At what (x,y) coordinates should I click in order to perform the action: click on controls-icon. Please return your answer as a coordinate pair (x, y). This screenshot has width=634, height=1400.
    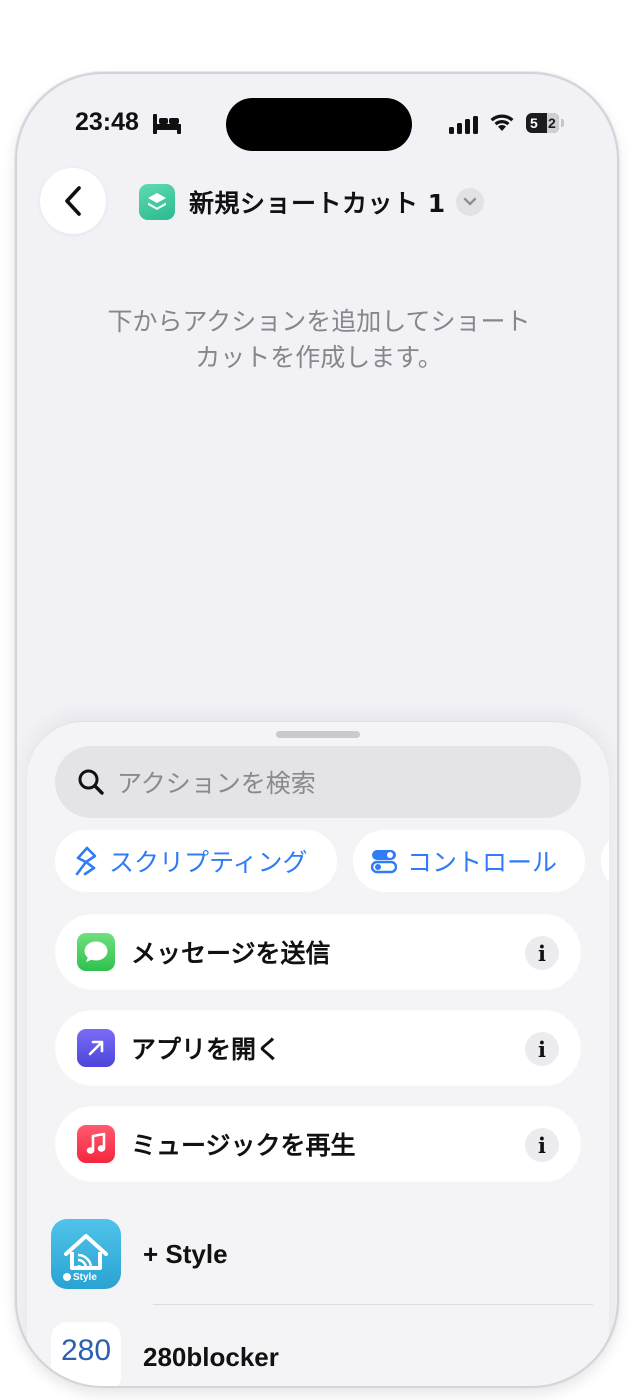
    Looking at the image, I should click on (384, 861).